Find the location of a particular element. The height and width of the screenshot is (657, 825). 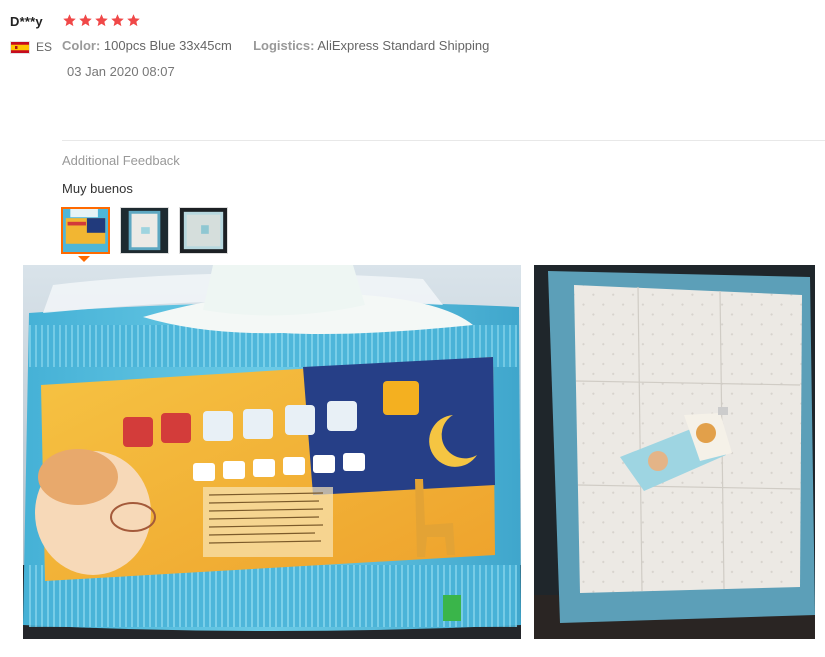

active-thumbnail-indicator is located at coordinates (84, 259).